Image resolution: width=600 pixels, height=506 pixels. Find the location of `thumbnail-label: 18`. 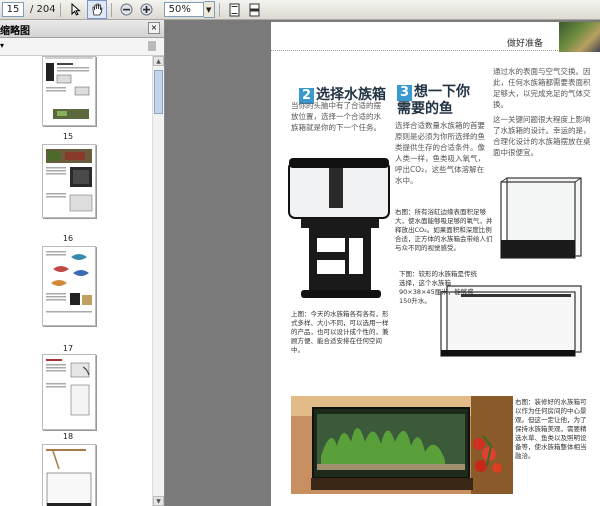

thumbnail-label: 18 is located at coordinates (68, 436).